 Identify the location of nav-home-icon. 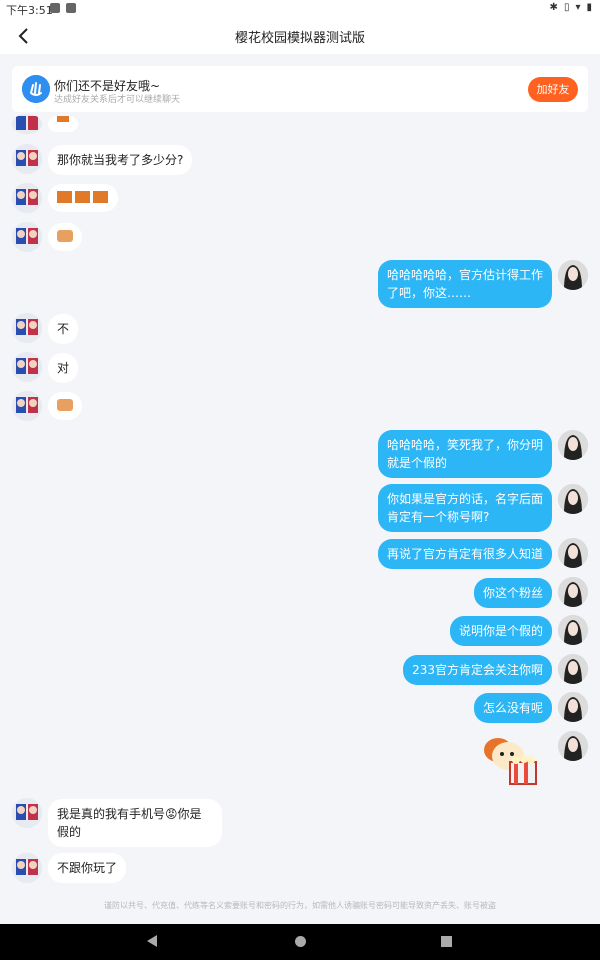
(300, 941).